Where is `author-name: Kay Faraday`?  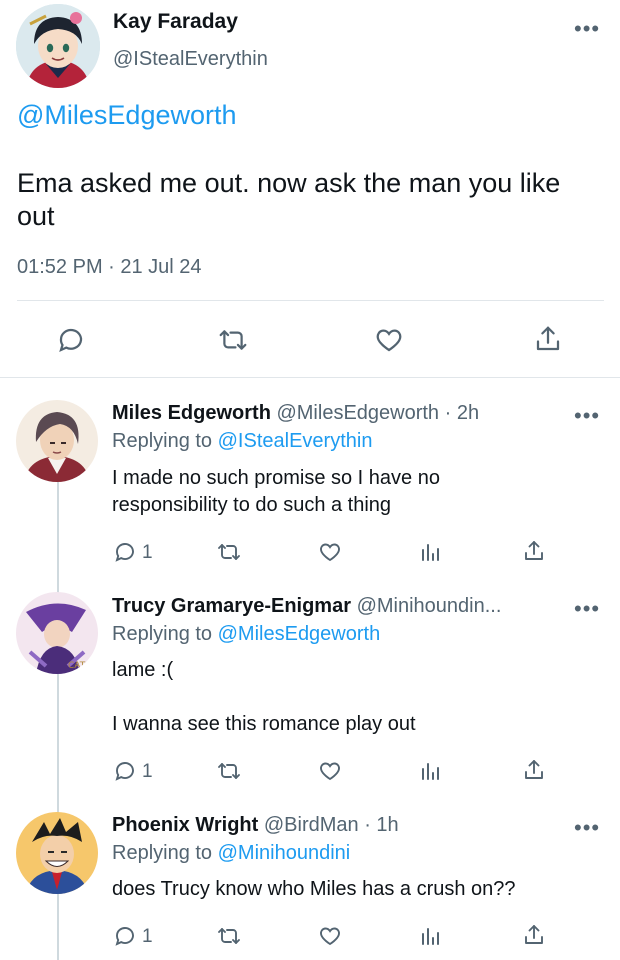 author-name: Kay Faraday is located at coordinates (175, 22).